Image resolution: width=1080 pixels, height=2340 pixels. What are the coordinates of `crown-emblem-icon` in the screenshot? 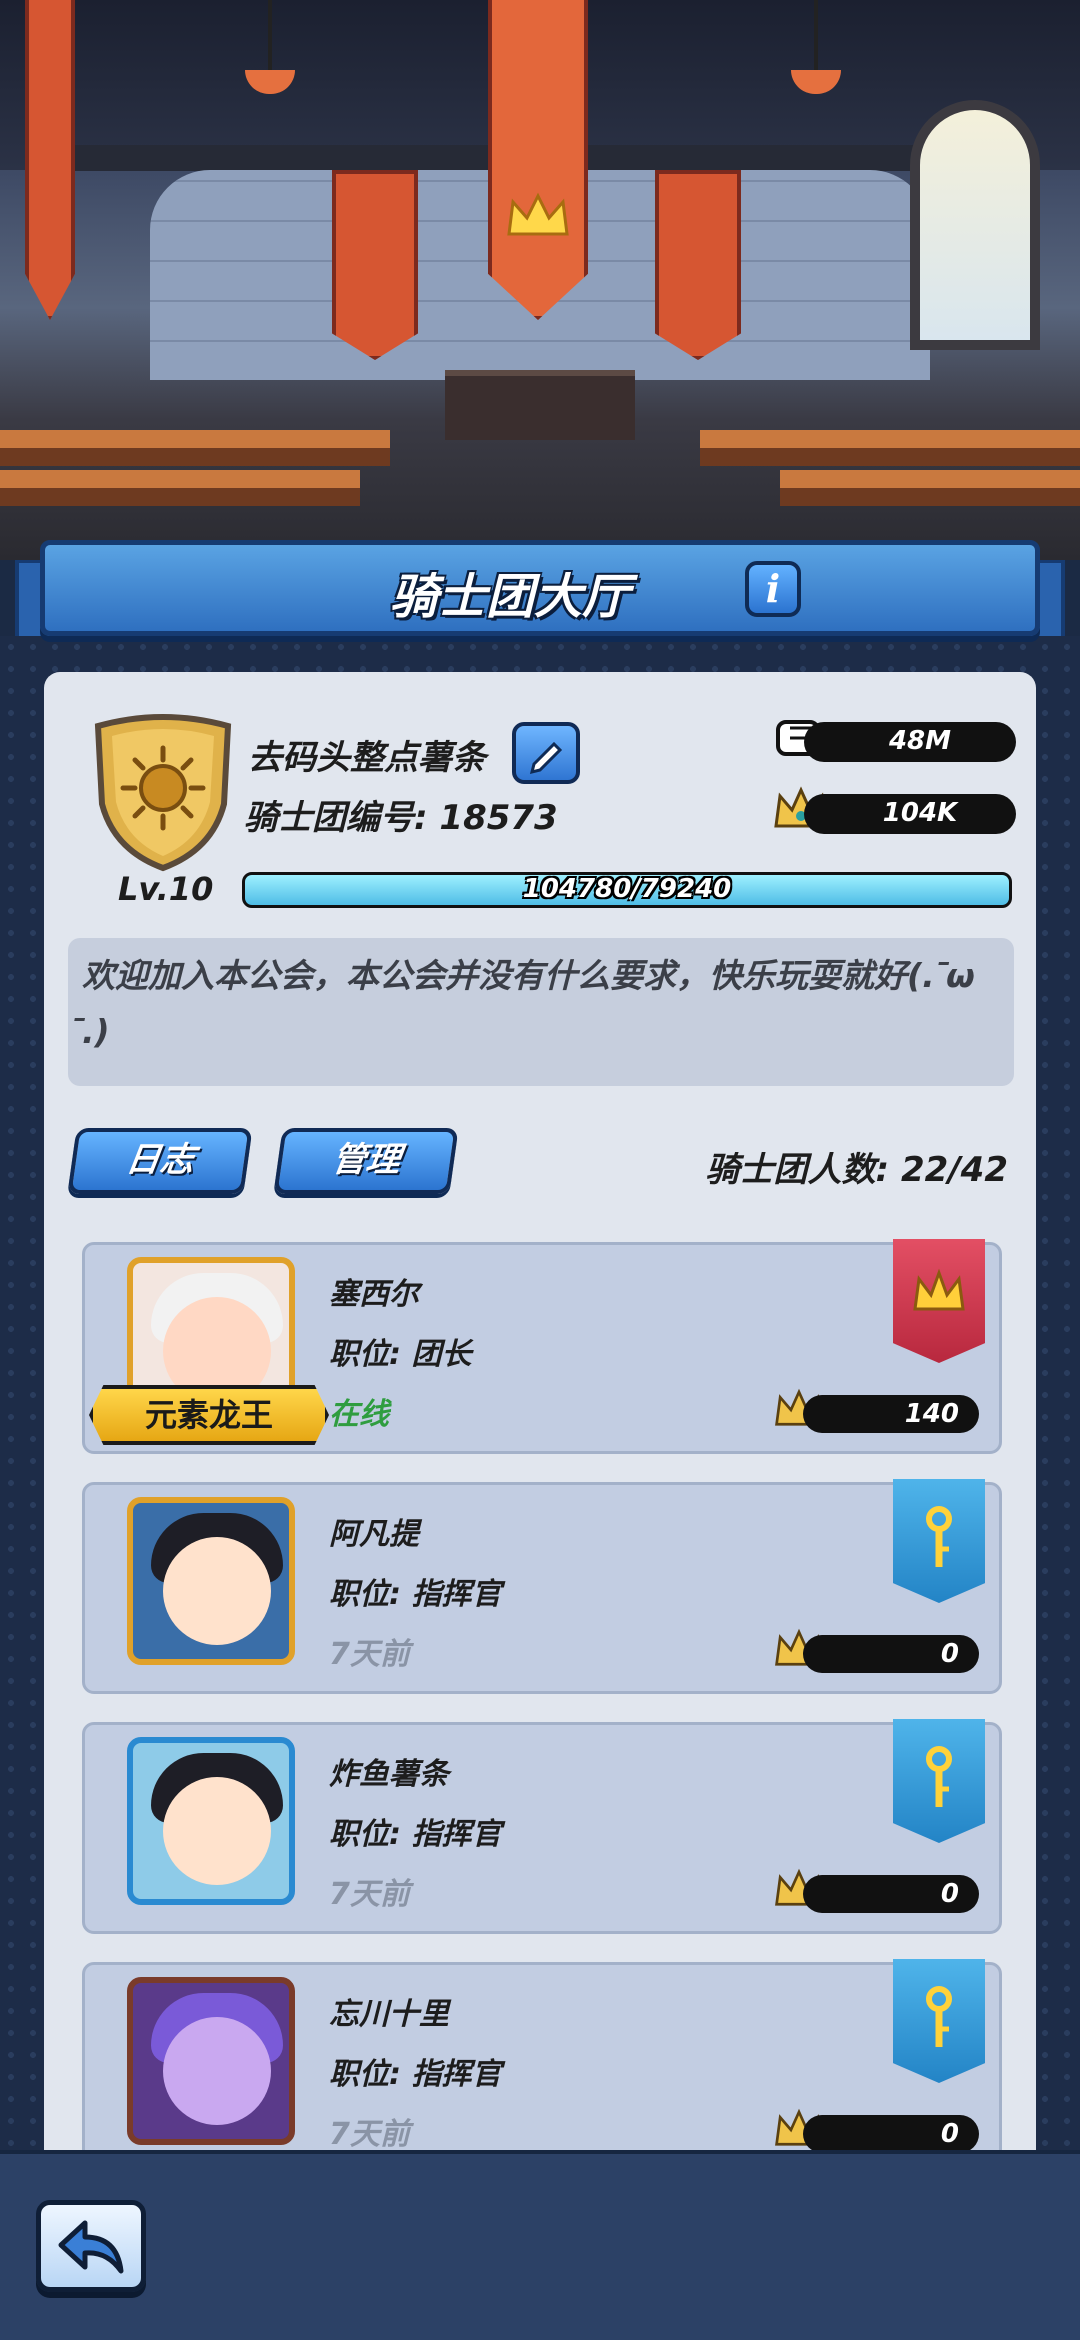 It's located at (538, 214).